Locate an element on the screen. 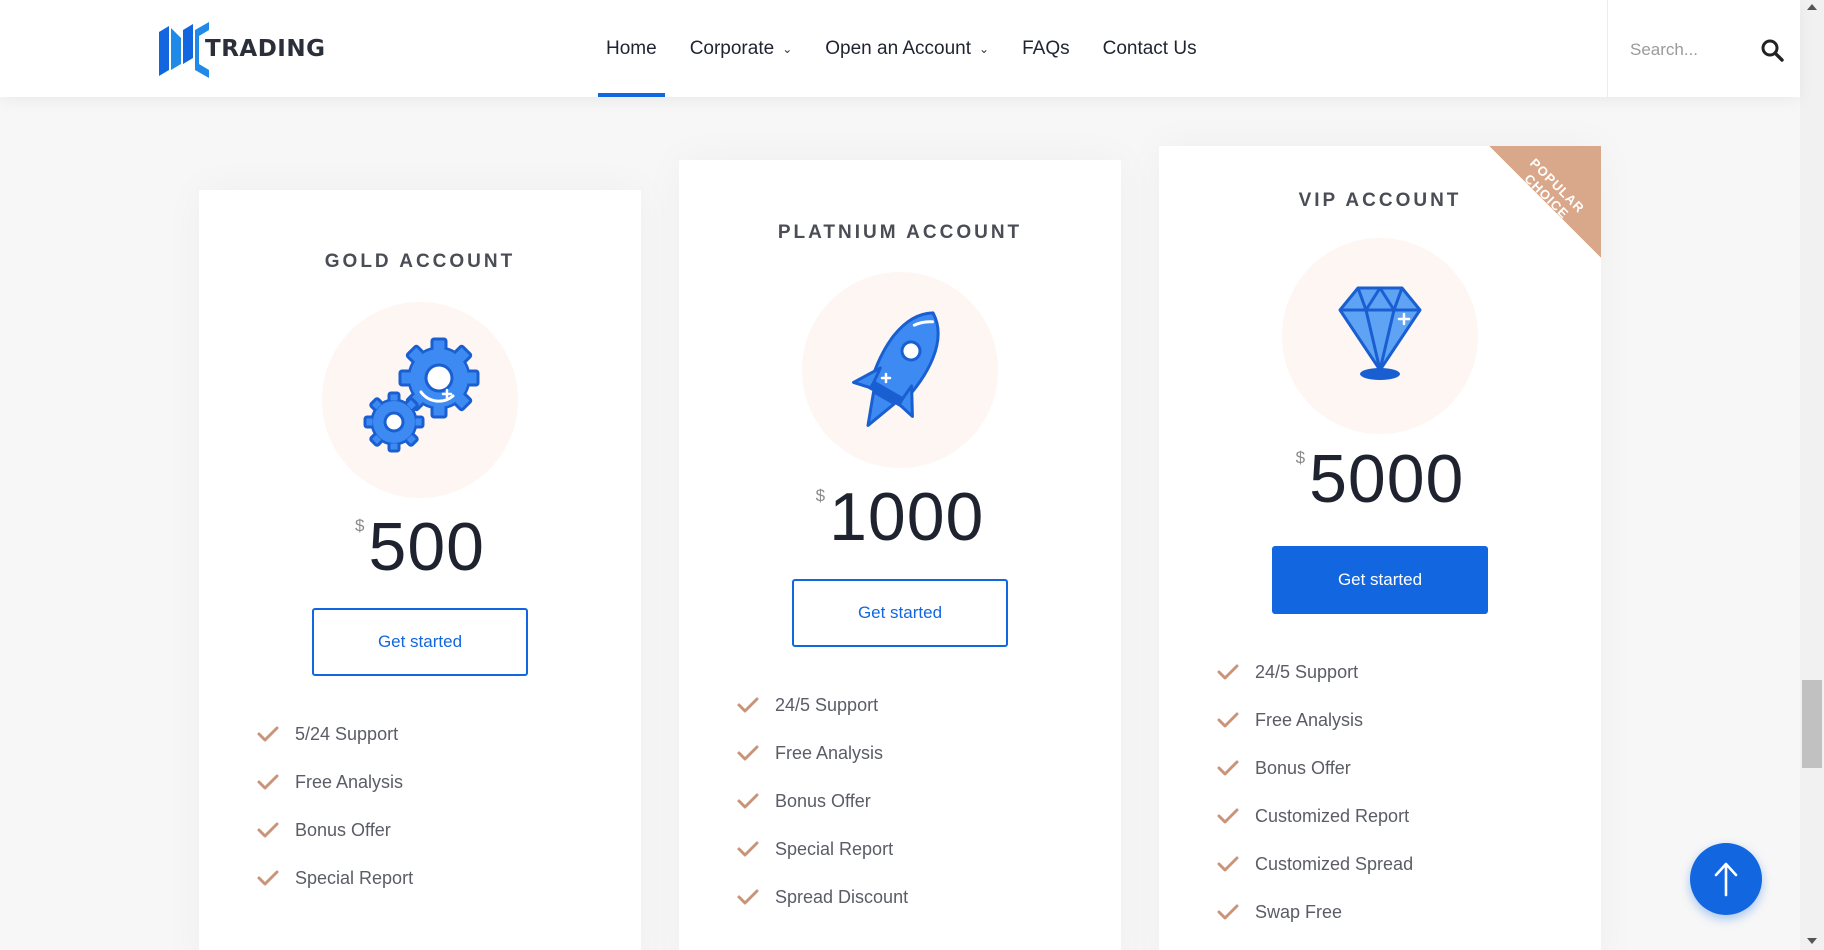 Image resolution: width=1824 pixels, height=950 pixels. rocket-icon is located at coordinates (896, 369).